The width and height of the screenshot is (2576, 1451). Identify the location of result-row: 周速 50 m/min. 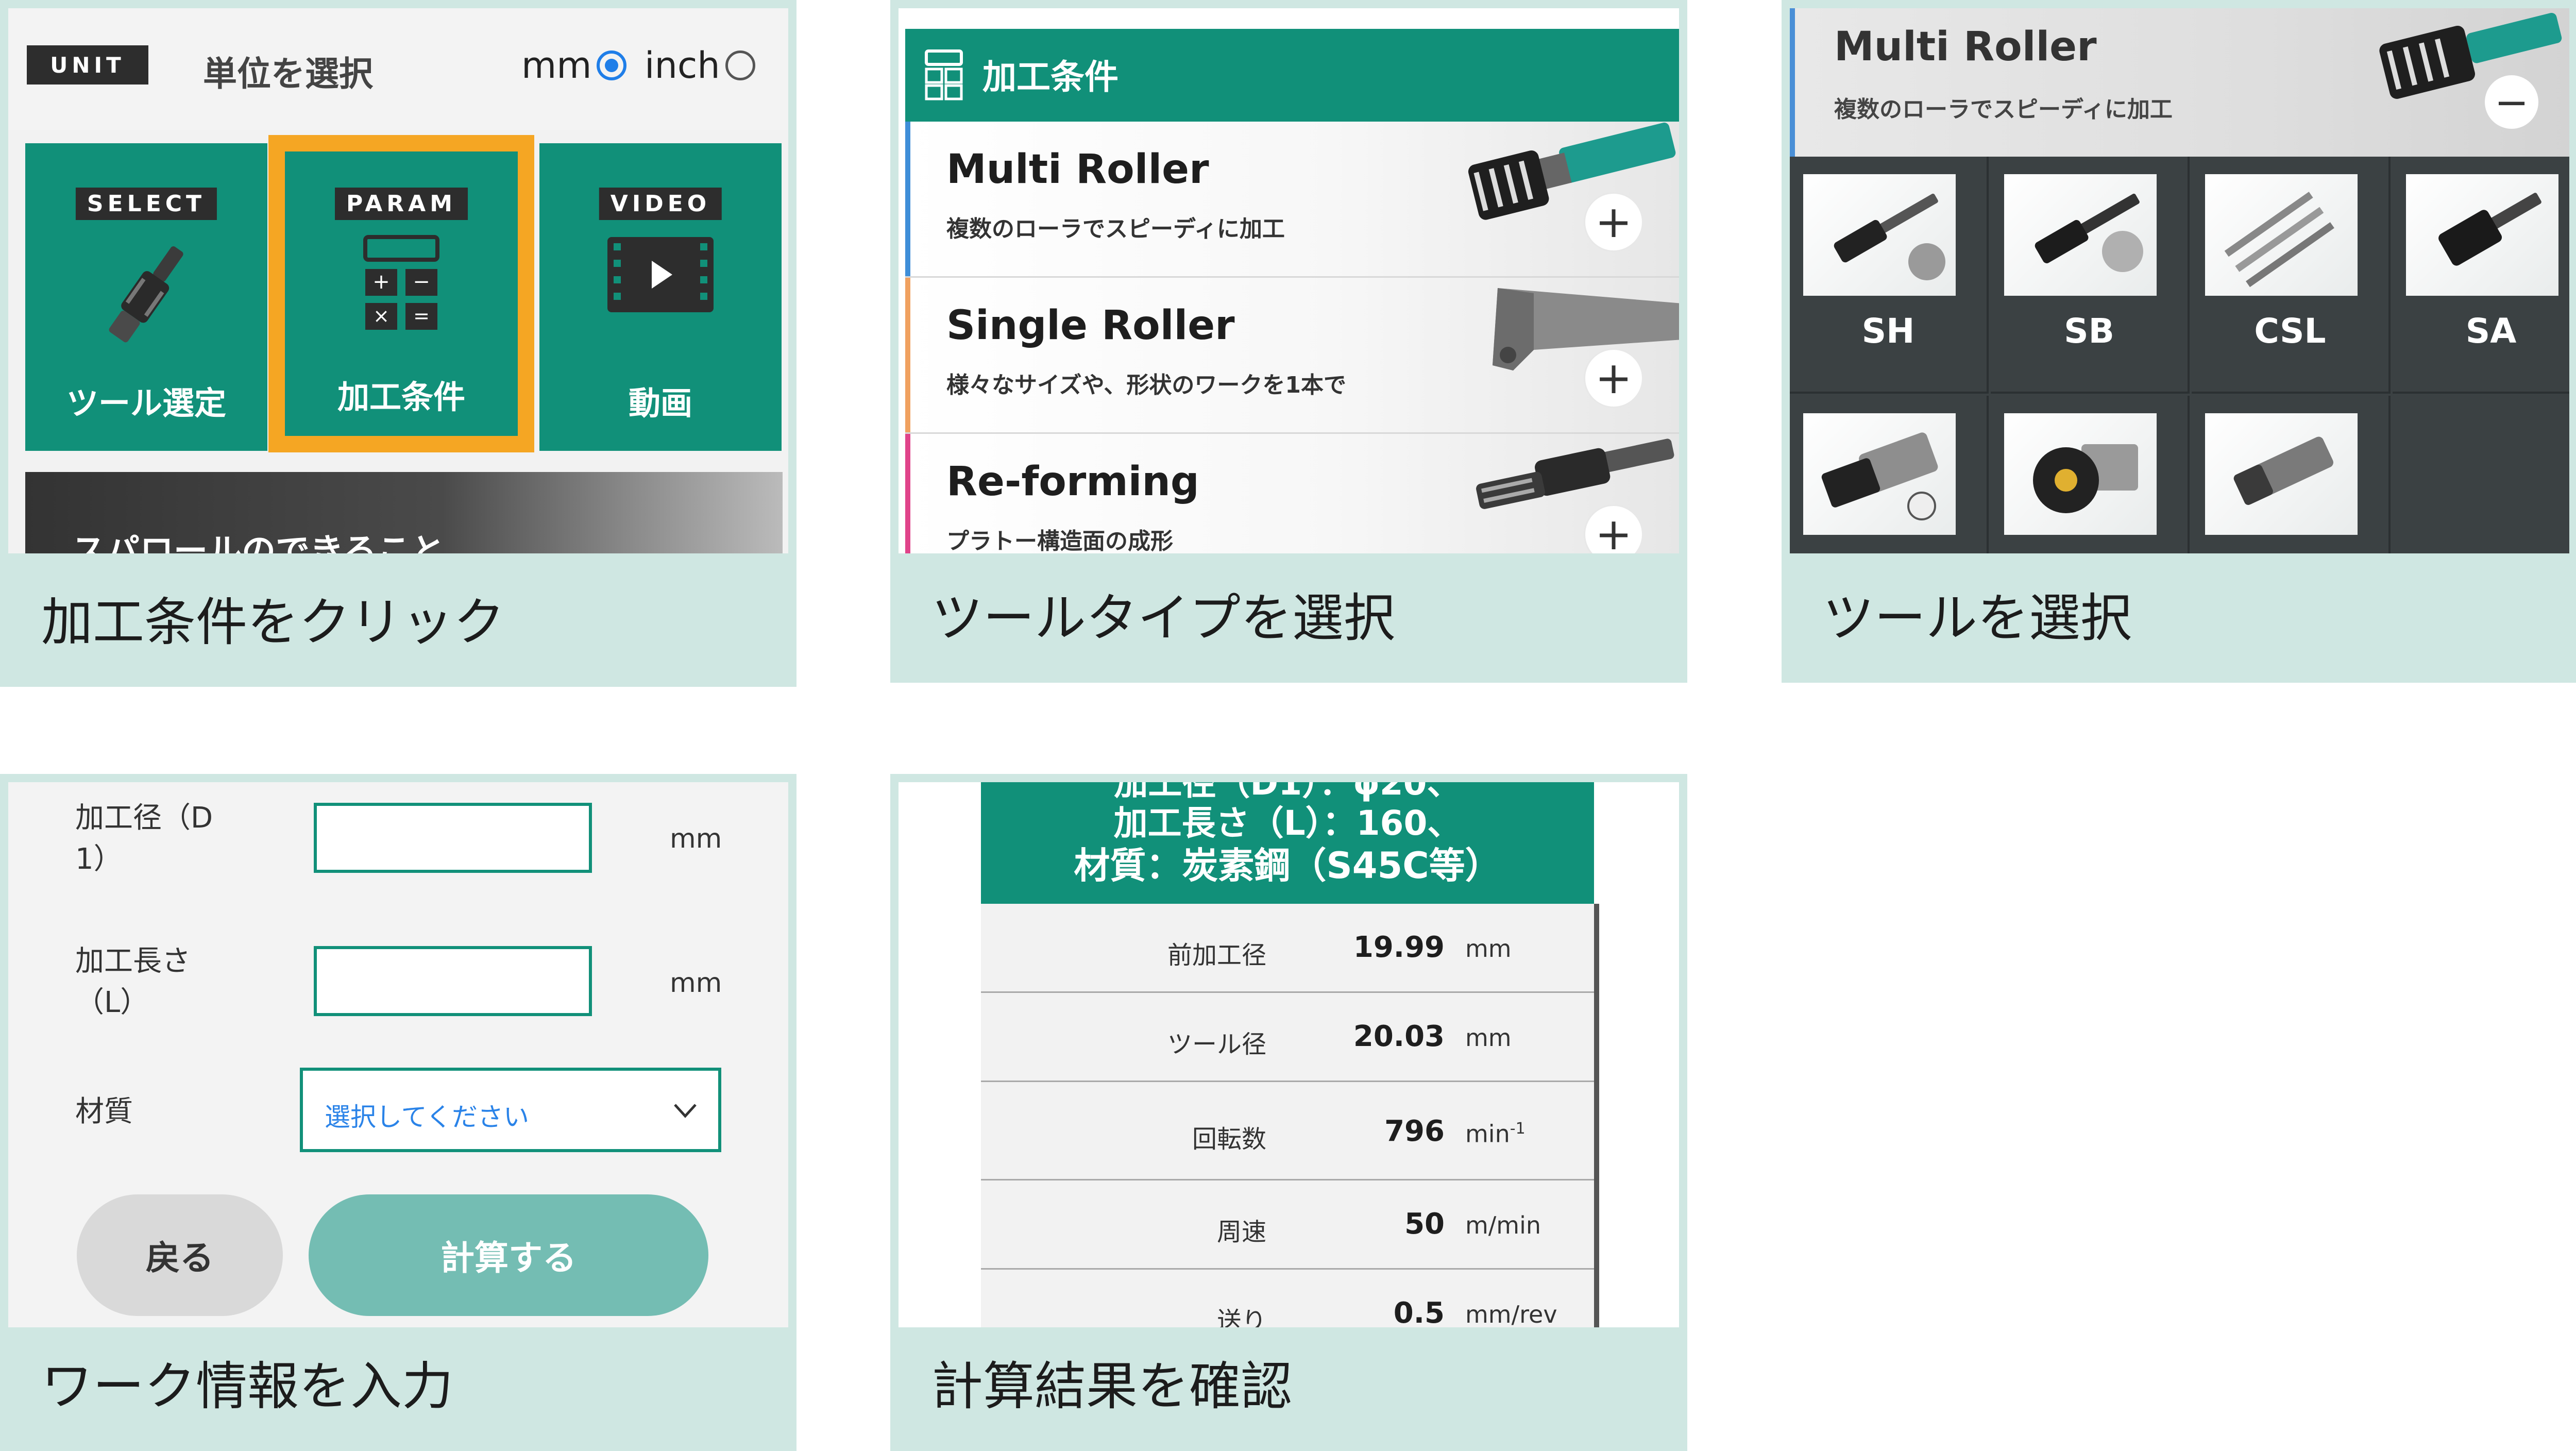
(1287, 1225).